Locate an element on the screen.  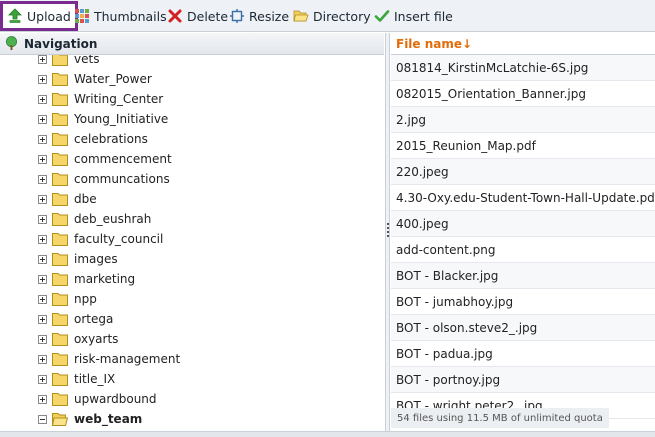
folder-vets: vets is located at coordinates (68, 62).